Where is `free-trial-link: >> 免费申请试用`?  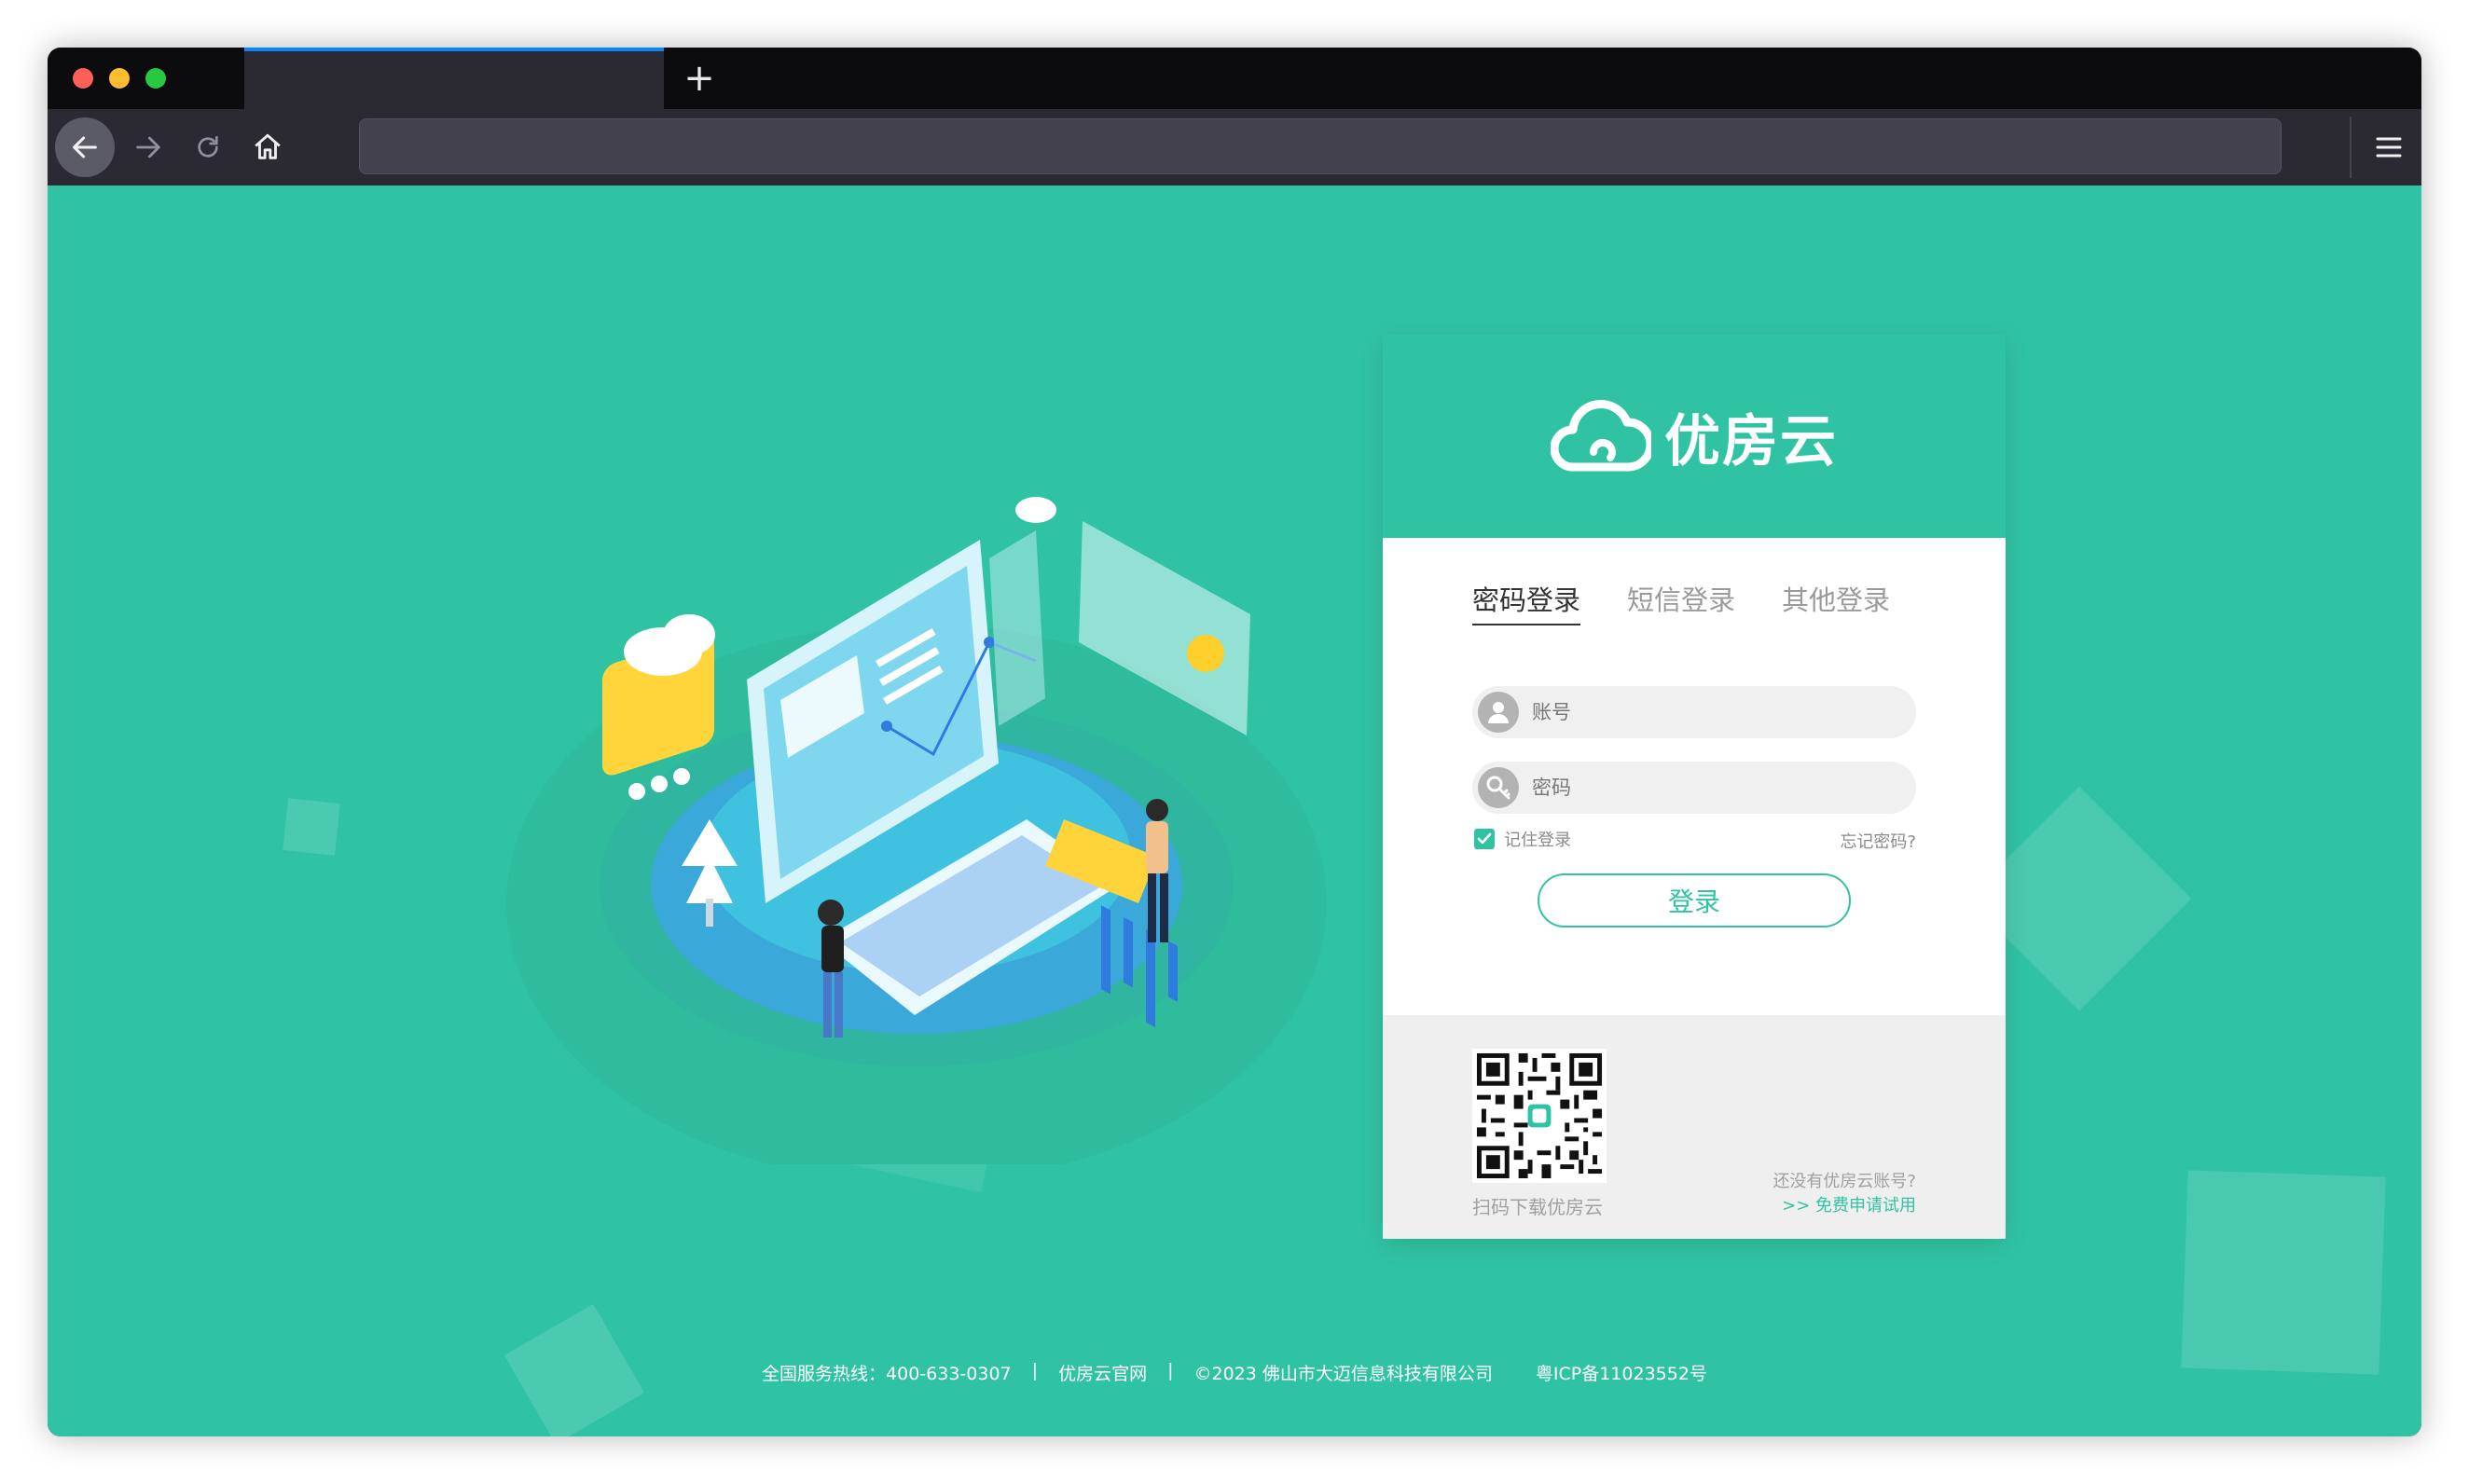
free-trial-link: >> 免费申请试用 is located at coordinates (1849, 1204).